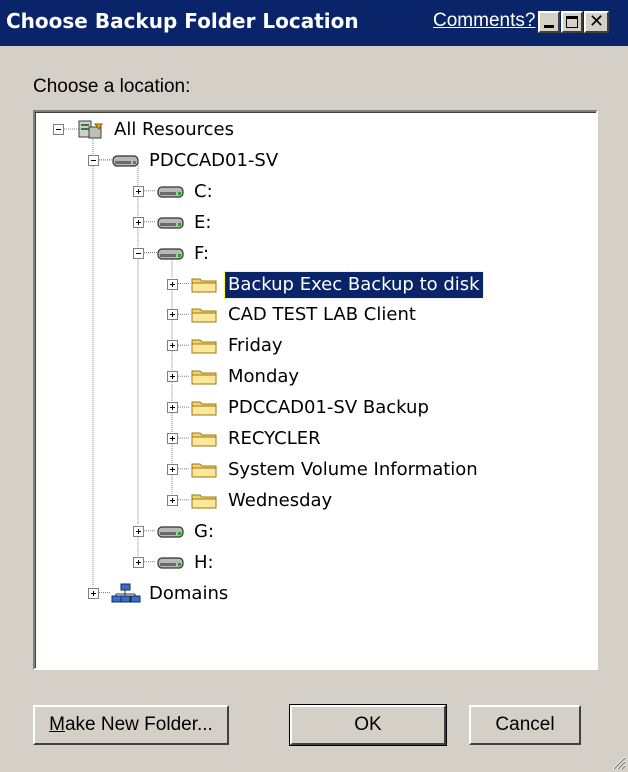 The height and width of the screenshot is (772, 628). Describe the element at coordinates (549, 22) in the screenshot. I see `minimize-button` at that location.